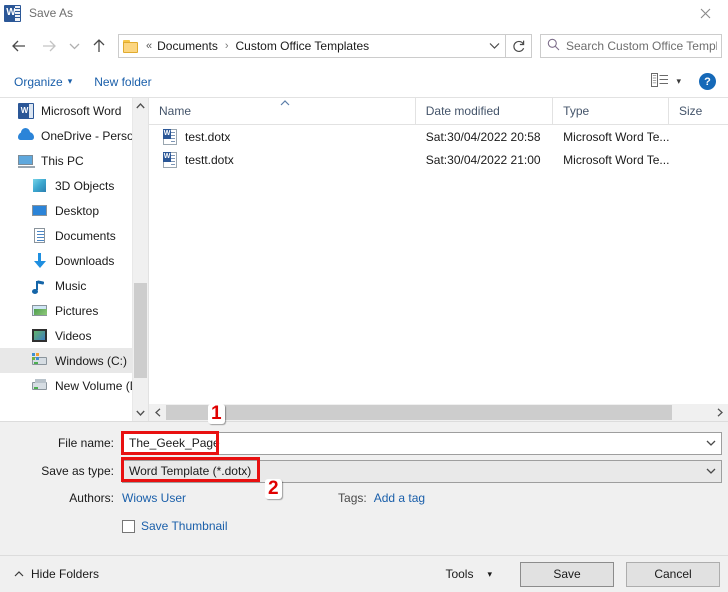 Image resolution: width=728 pixels, height=592 pixels. I want to click on sidebar-item-desktop: Desktop, so click(74, 210).